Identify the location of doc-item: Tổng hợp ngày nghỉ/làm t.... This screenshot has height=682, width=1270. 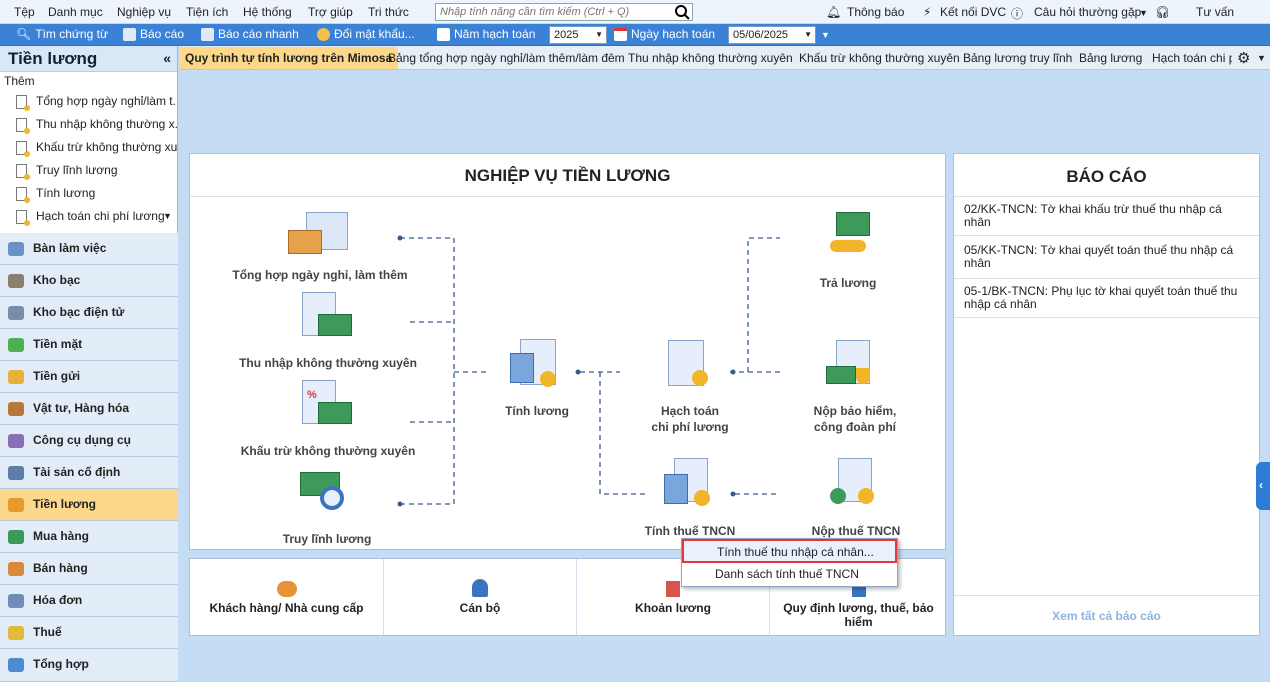
(88, 101).